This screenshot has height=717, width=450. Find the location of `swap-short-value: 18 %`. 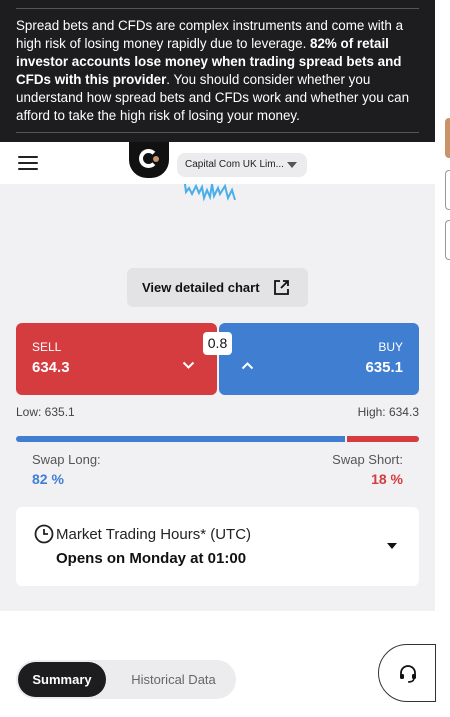

swap-short-value: 18 % is located at coordinates (387, 479).